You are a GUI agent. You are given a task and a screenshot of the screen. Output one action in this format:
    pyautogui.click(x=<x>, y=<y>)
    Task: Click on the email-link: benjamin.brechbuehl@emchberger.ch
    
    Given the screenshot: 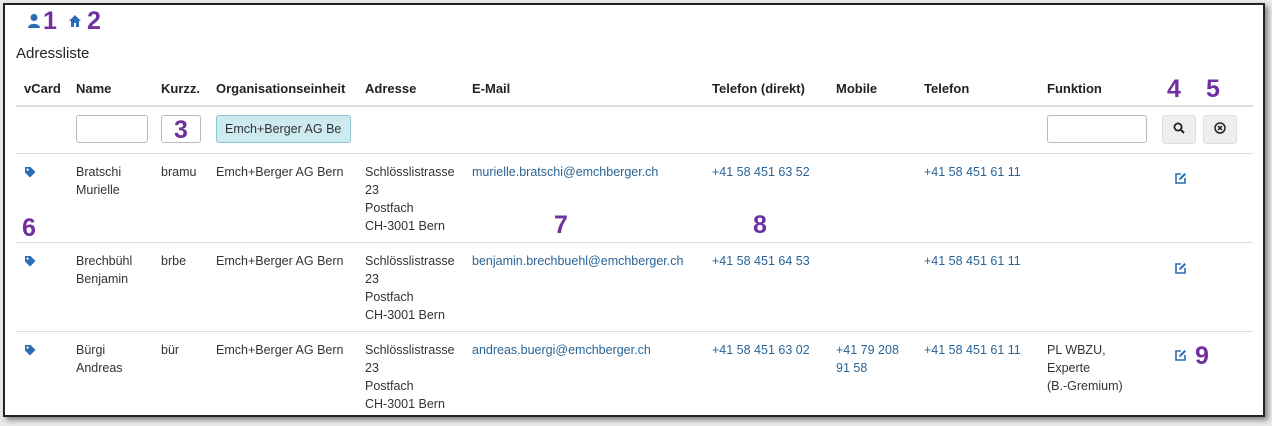 What is the action you would take?
    pyautogui.click(x=577, y=261)
    